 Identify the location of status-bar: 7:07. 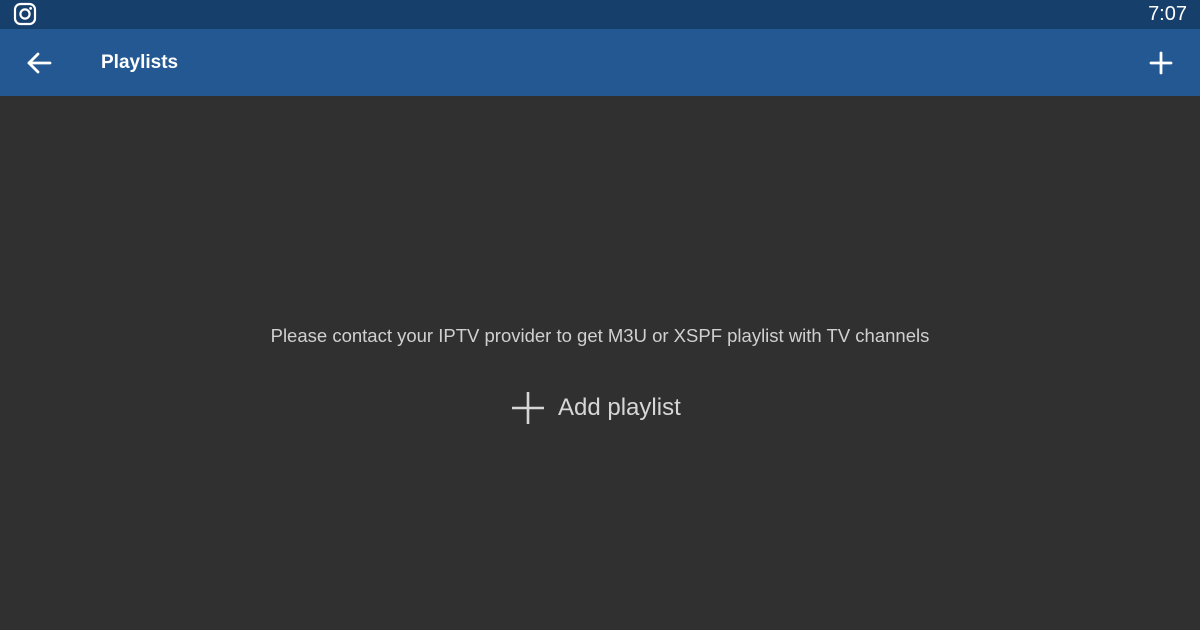
(600, 14).